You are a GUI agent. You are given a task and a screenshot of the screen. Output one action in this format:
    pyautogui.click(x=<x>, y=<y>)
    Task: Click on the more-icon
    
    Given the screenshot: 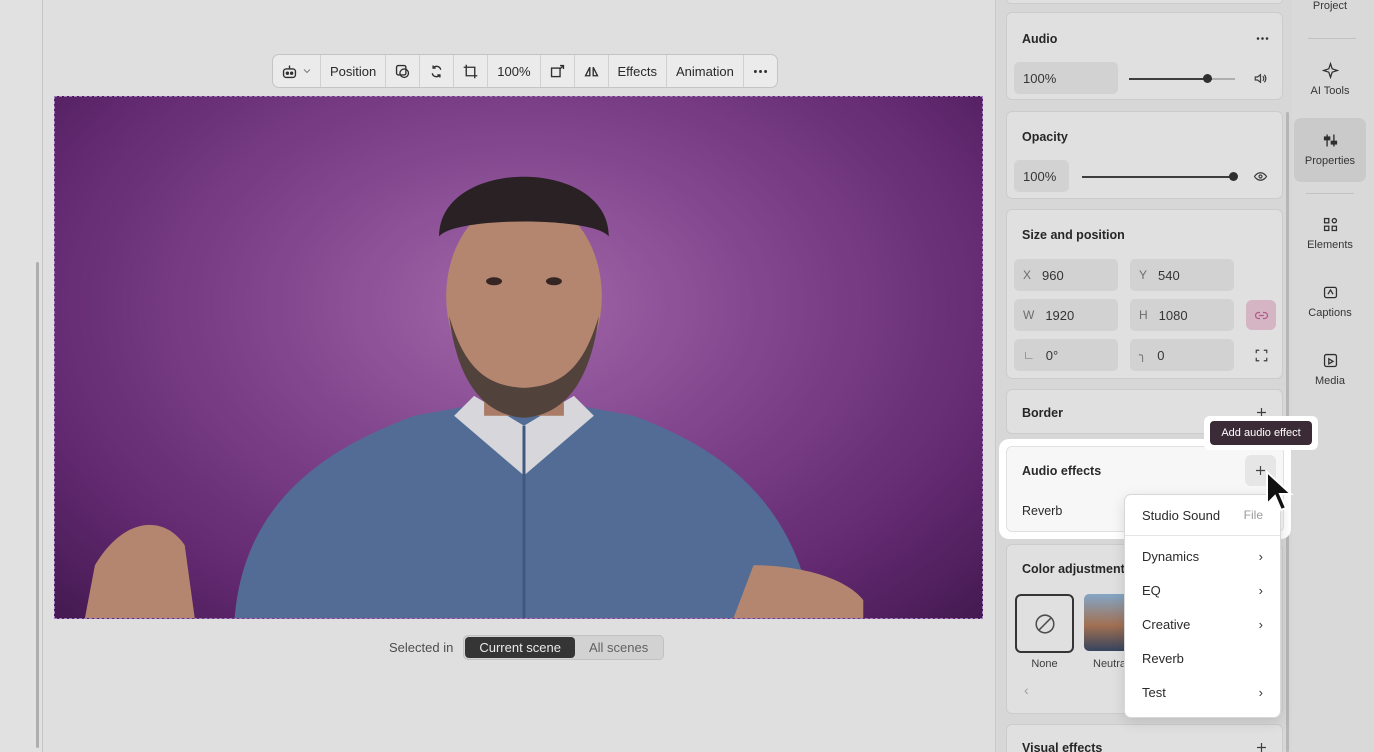 What is the action you would take?
    pyautogui.click(x=760, y=71)
    